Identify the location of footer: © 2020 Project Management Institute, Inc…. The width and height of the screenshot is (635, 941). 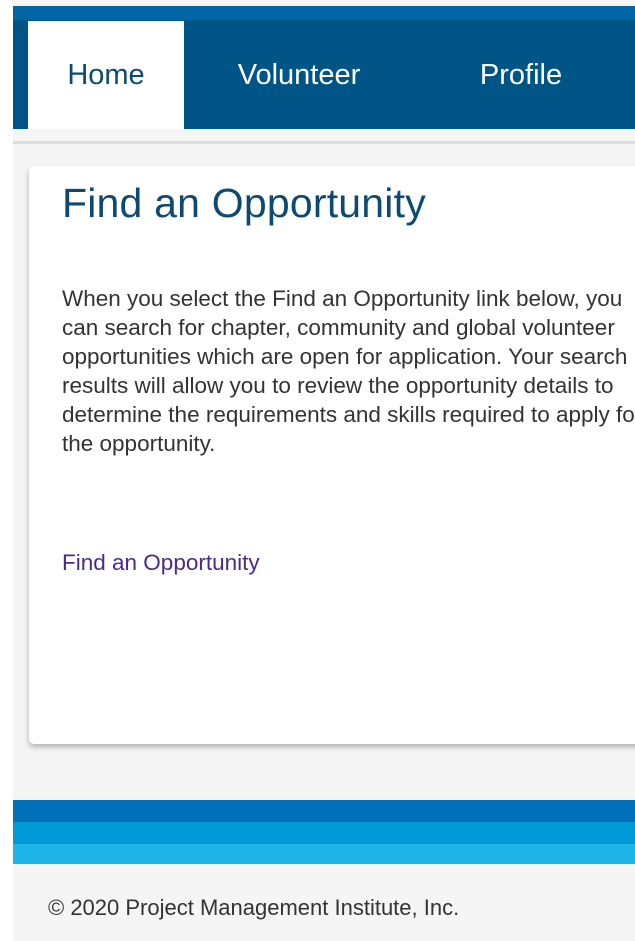
(324, 902).